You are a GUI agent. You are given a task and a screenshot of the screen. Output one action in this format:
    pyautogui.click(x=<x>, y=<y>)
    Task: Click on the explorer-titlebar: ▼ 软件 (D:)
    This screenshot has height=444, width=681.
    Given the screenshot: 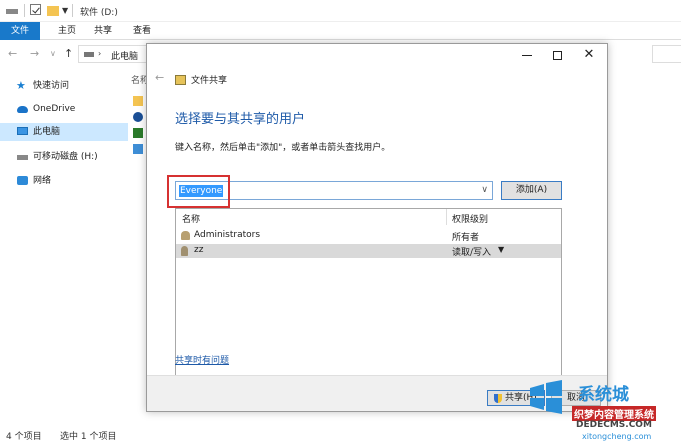 What is the action you would take?
    pyautogui.click(x=340, y=11)
    